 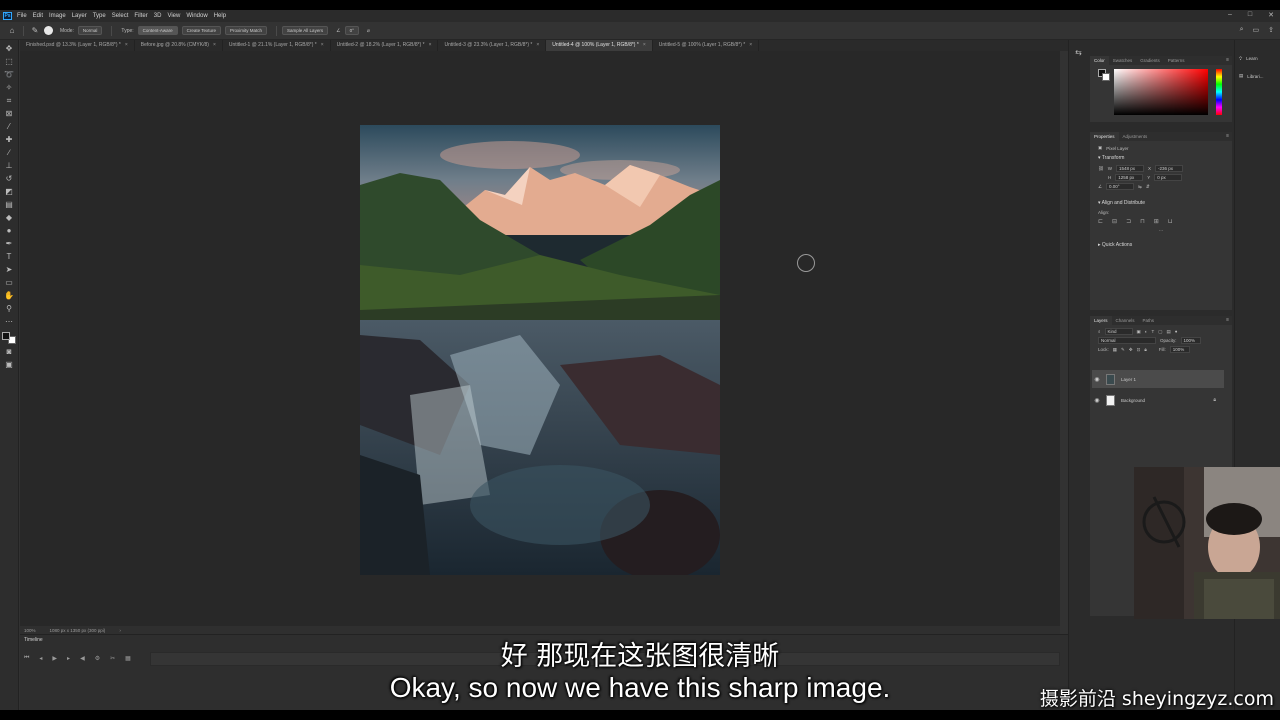 What do you see at coordinates (1161, 203) in the screenshot?
I see `align-section-title: ▾ Align and Distribute` at bounding box center [1161, 203].